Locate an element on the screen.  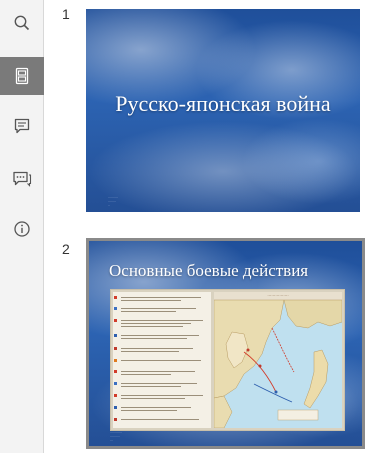
thumbnails-button is located at coordinates (22, 76).